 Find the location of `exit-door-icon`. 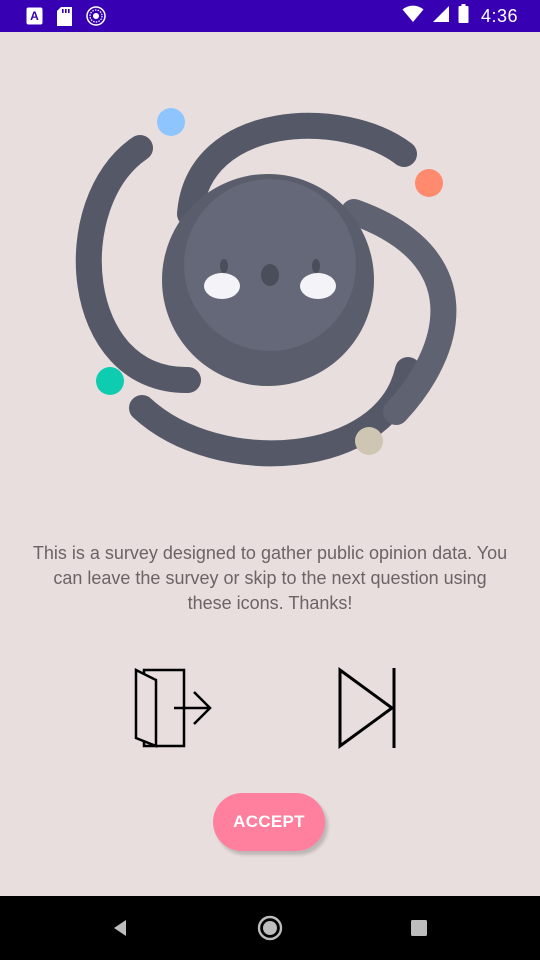

exit-door-icon is located at coordinates (174, 710).